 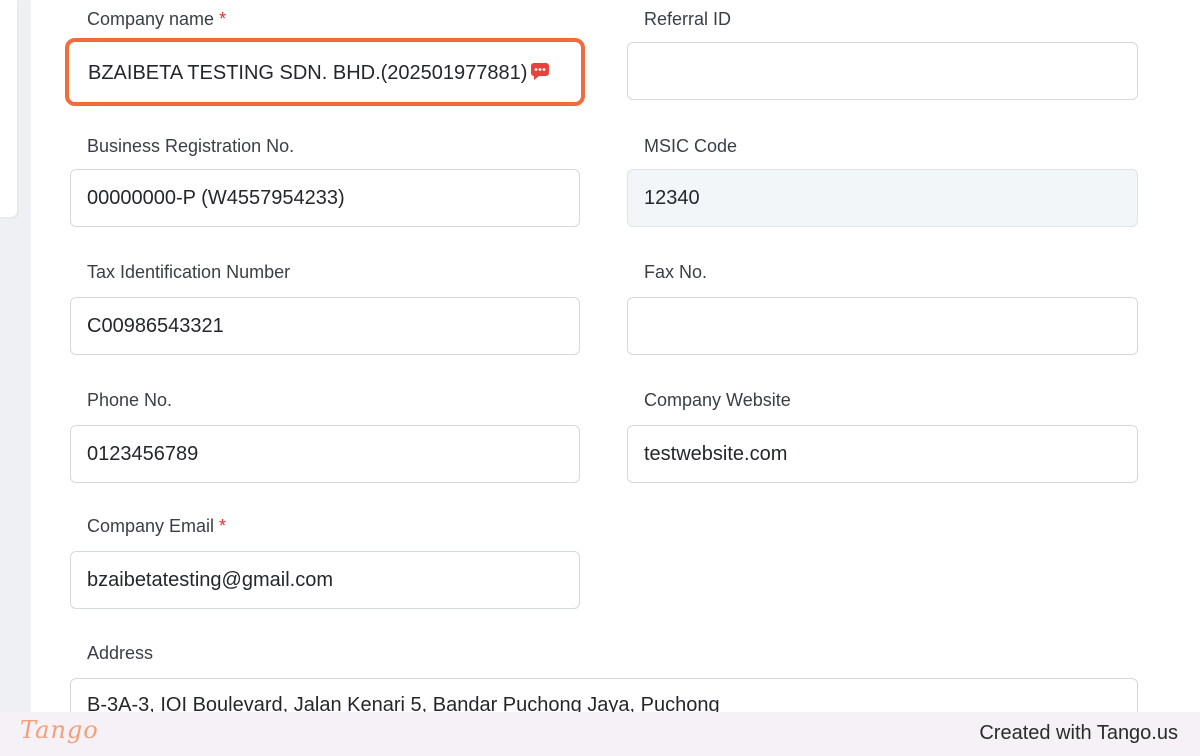 What do you see at coordinates (691, 146) in the screenshot?
I see `msic-code-label: MSIC Code` at bounding box center [691, 146].